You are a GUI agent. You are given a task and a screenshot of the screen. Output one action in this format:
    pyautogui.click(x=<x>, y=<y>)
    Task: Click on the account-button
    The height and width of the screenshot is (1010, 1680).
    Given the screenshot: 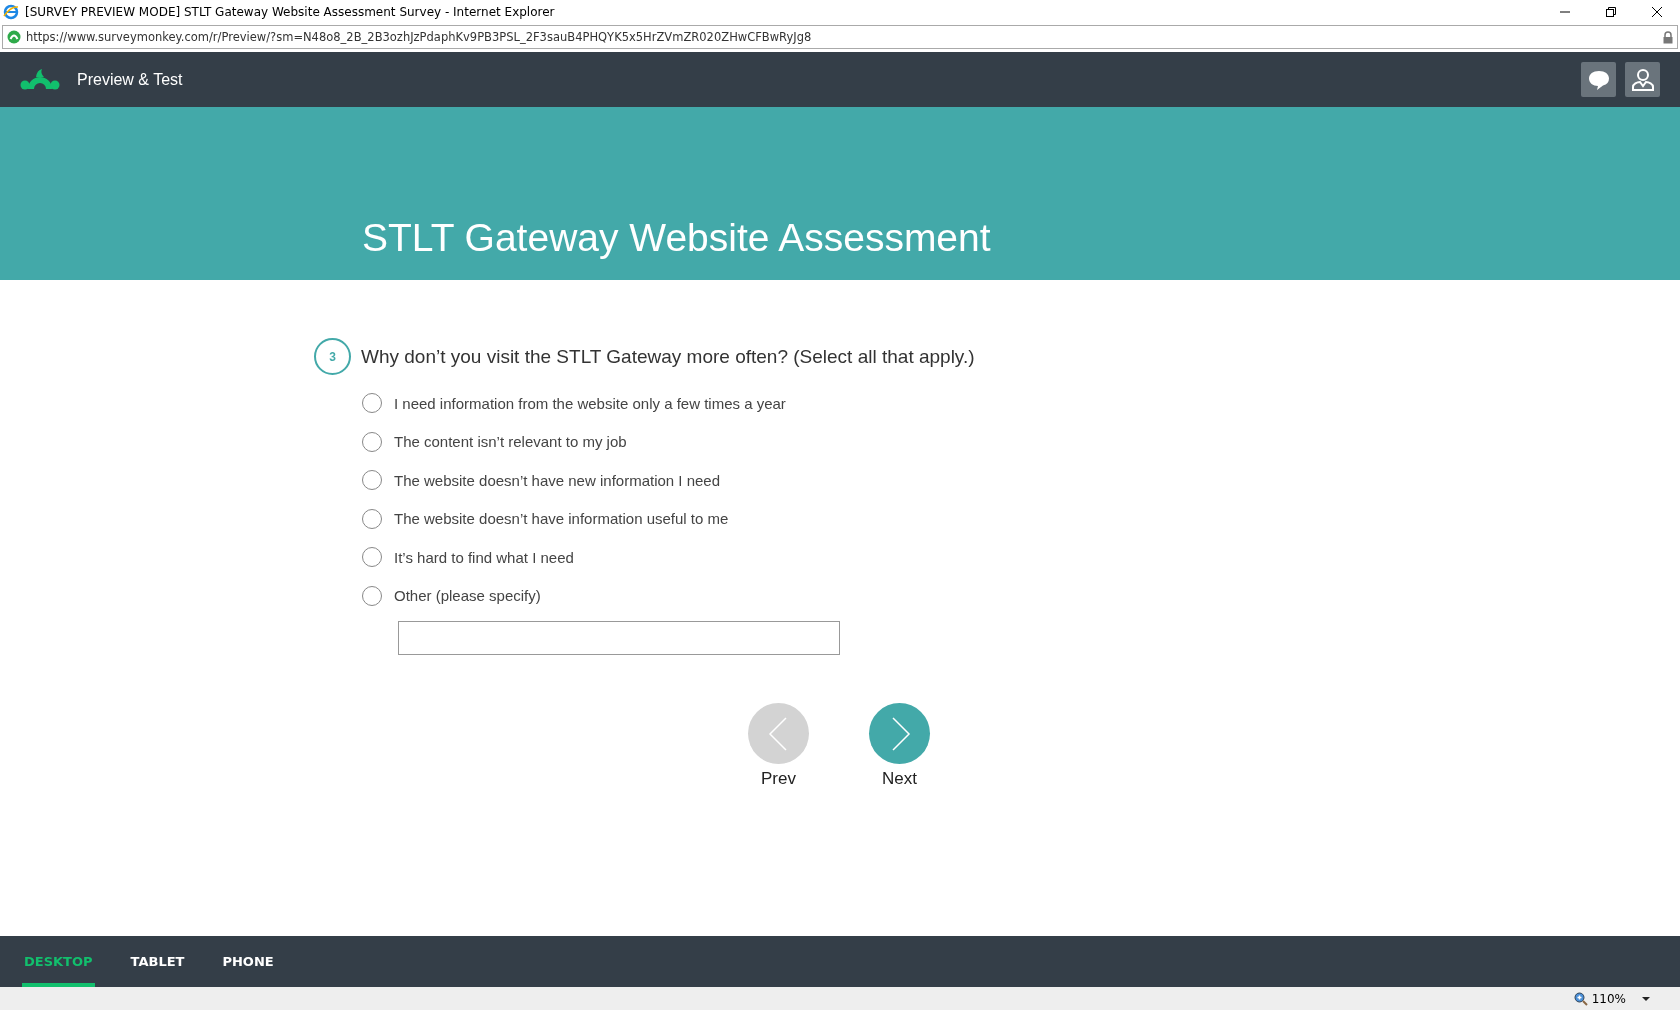 What is the action you would take?
    pyautogui.click(x=1642, y=79)
    